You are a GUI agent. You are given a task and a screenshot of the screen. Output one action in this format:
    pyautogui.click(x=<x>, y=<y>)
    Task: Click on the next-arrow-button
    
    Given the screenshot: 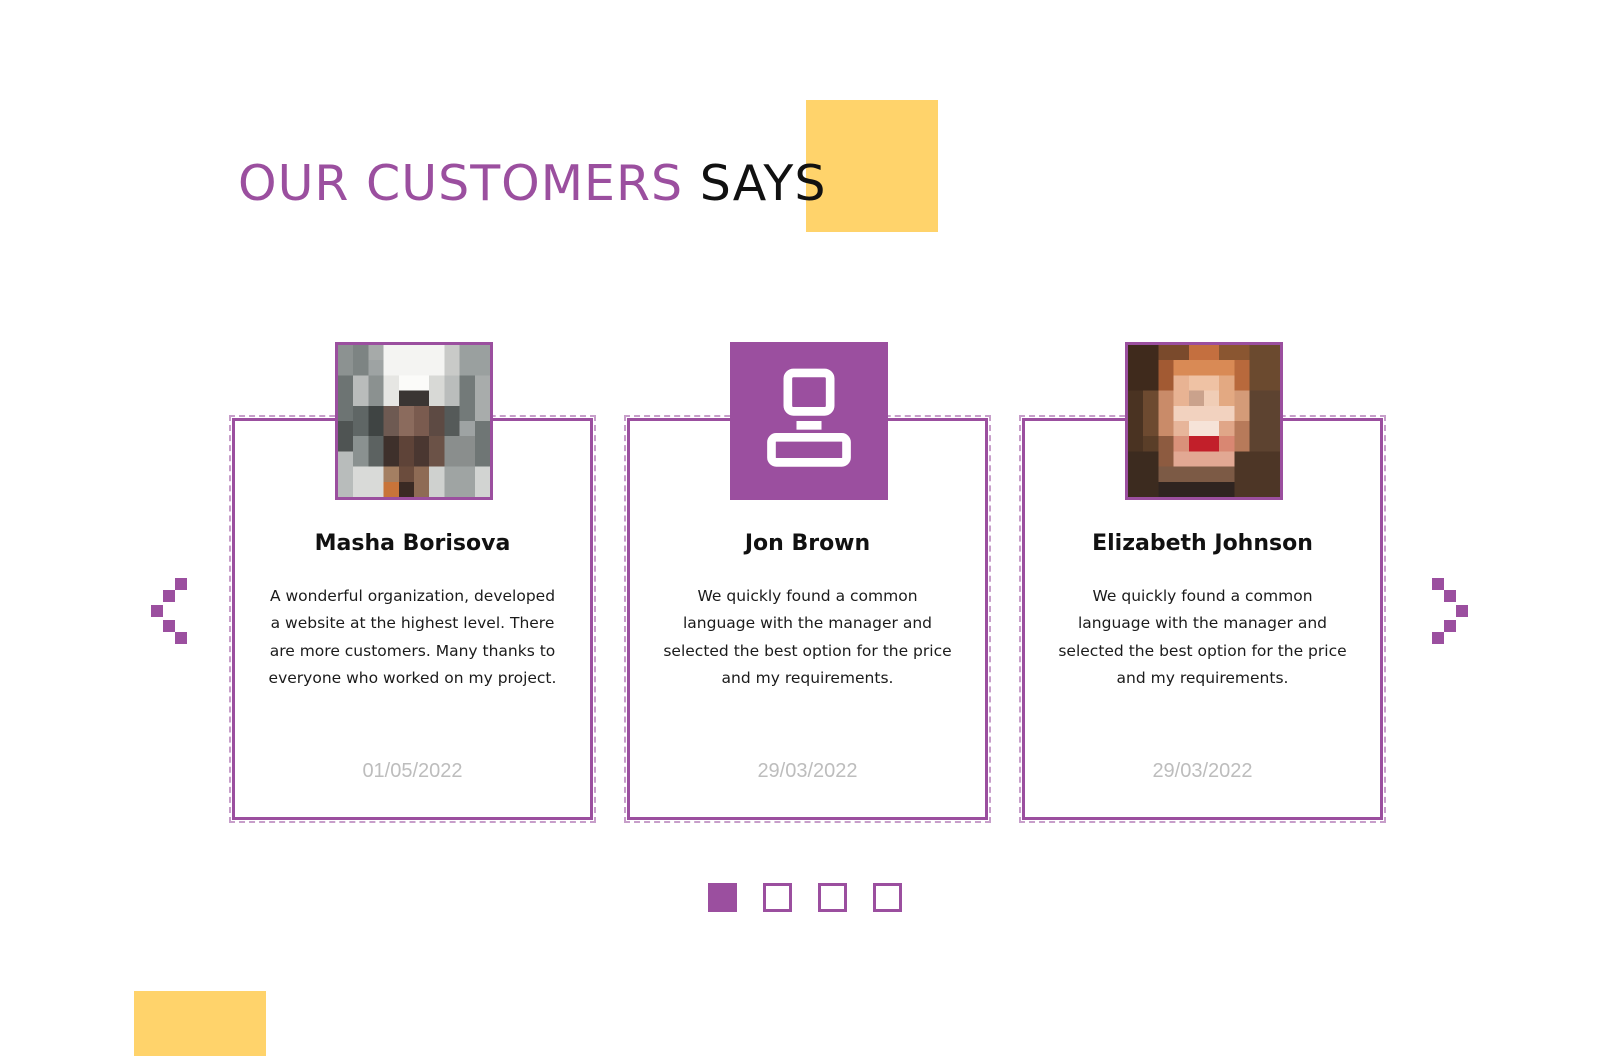 What is the action you would take?
    pyautogui.click(x=1448, y=611)
    